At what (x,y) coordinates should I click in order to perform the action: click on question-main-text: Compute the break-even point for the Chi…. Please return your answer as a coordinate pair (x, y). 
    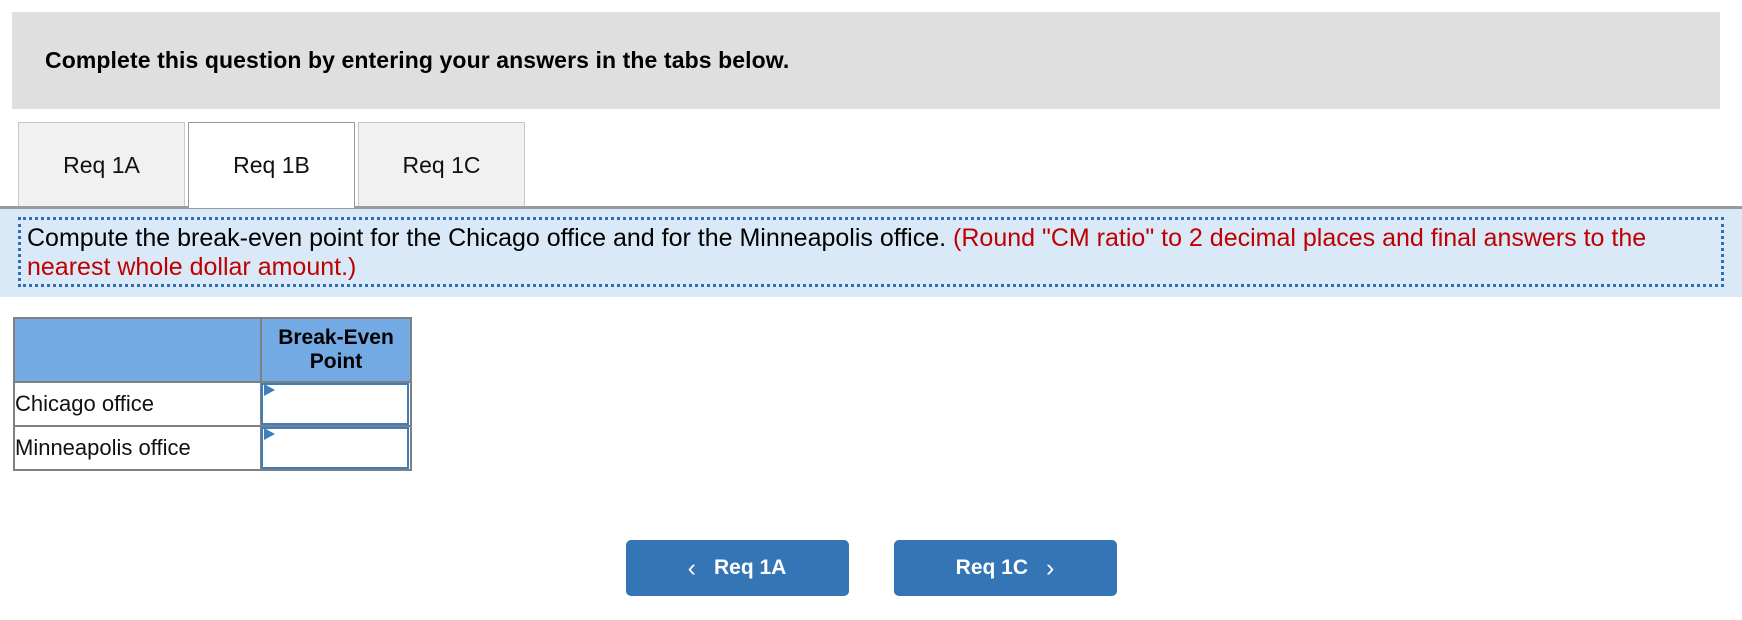
    Looking at the image, I should click on (487, 238).